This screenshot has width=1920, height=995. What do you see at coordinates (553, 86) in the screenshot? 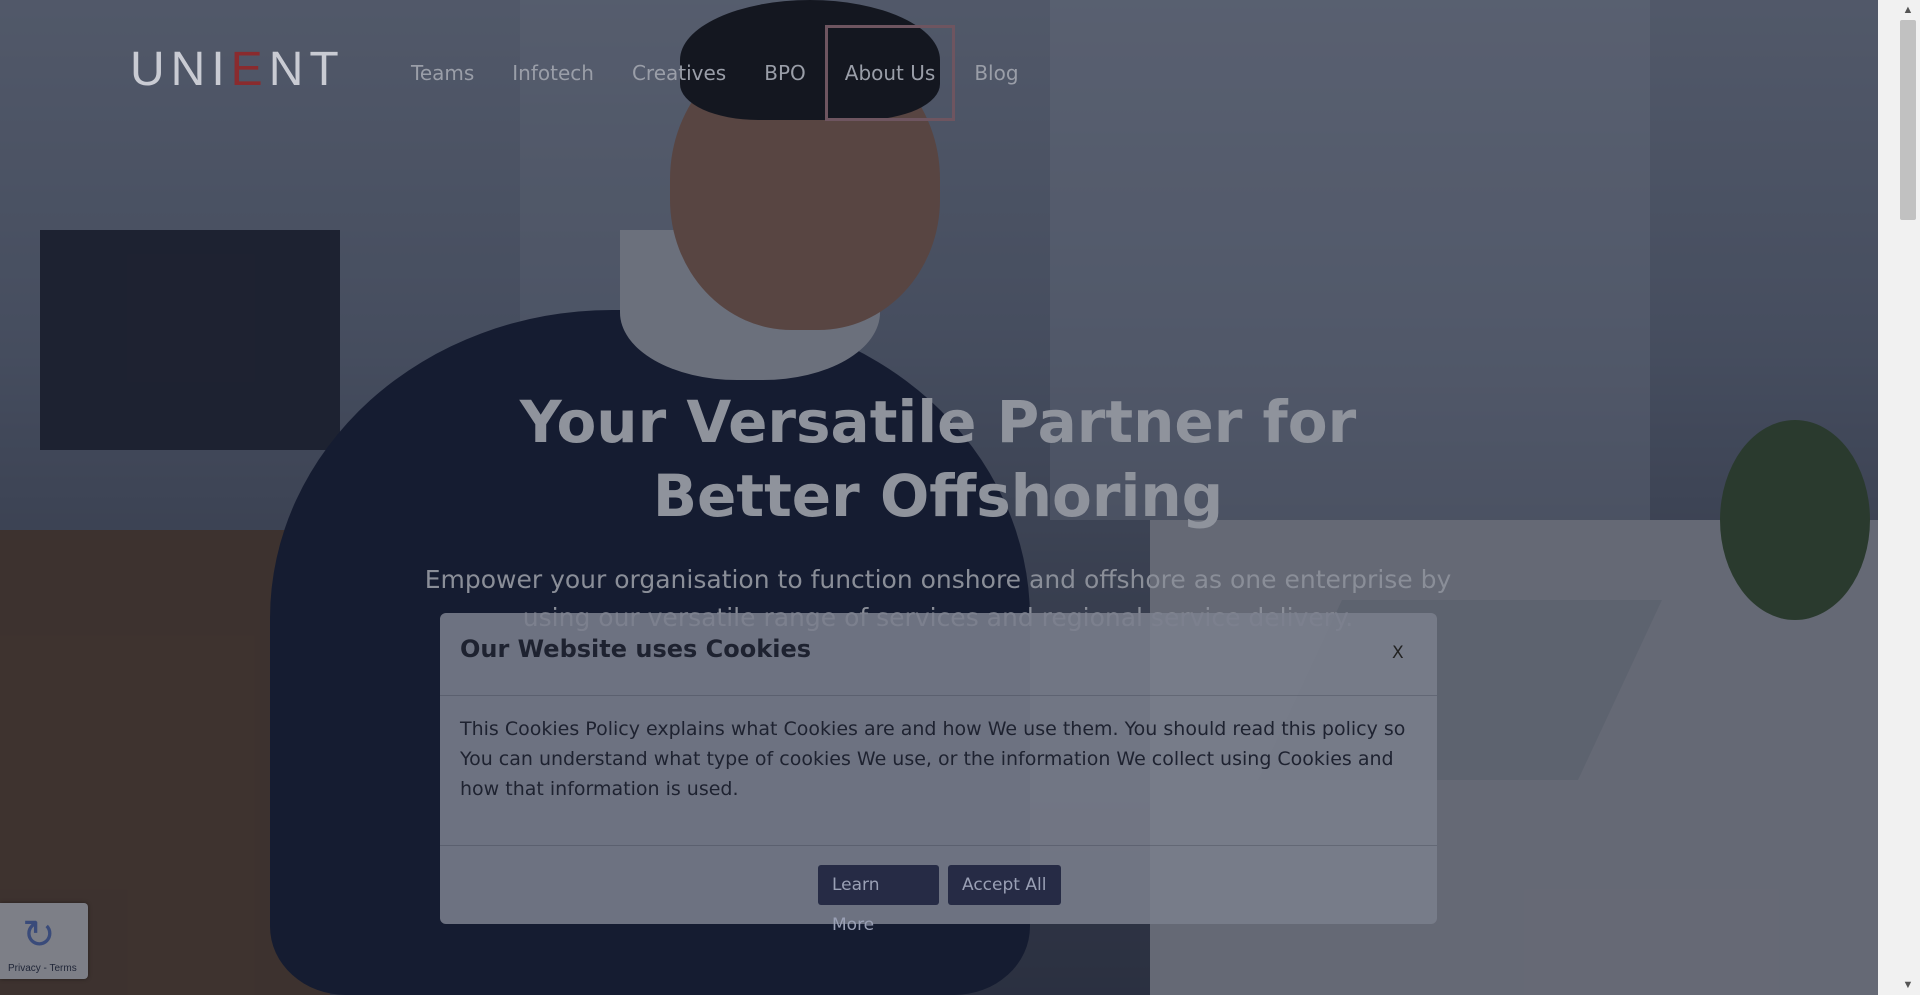
I see `nav-item-infotech: Infotech` at bounding box center [553, 86].